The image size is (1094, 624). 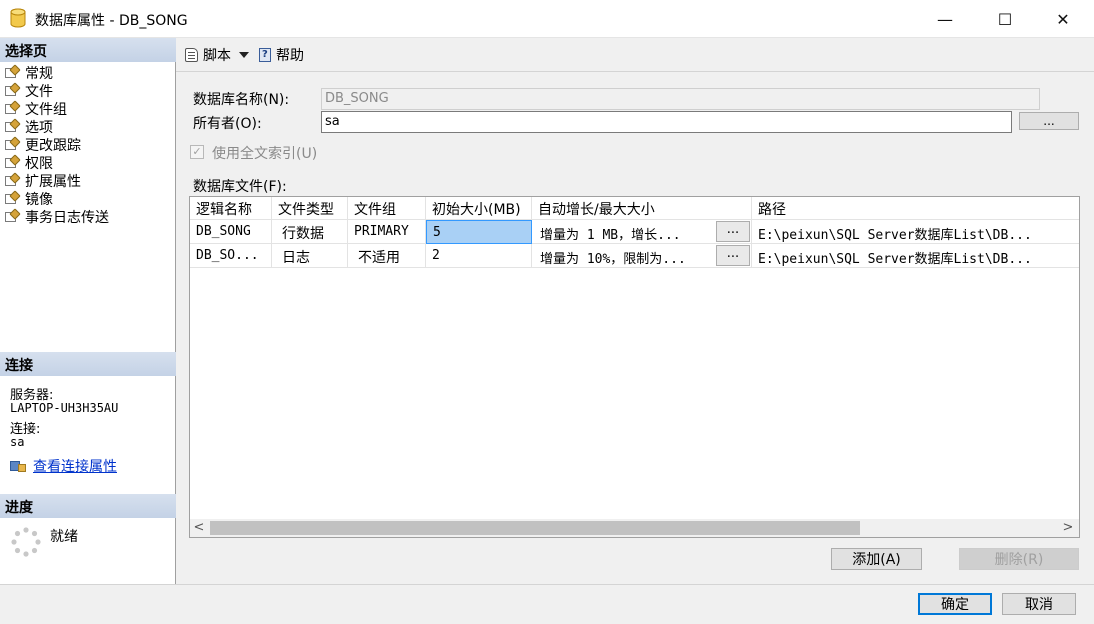 What do you see at coordinates (39, 128) in the screenshot?
I see `sidebar-item-label: 选项` at bounding box center [39, 128].